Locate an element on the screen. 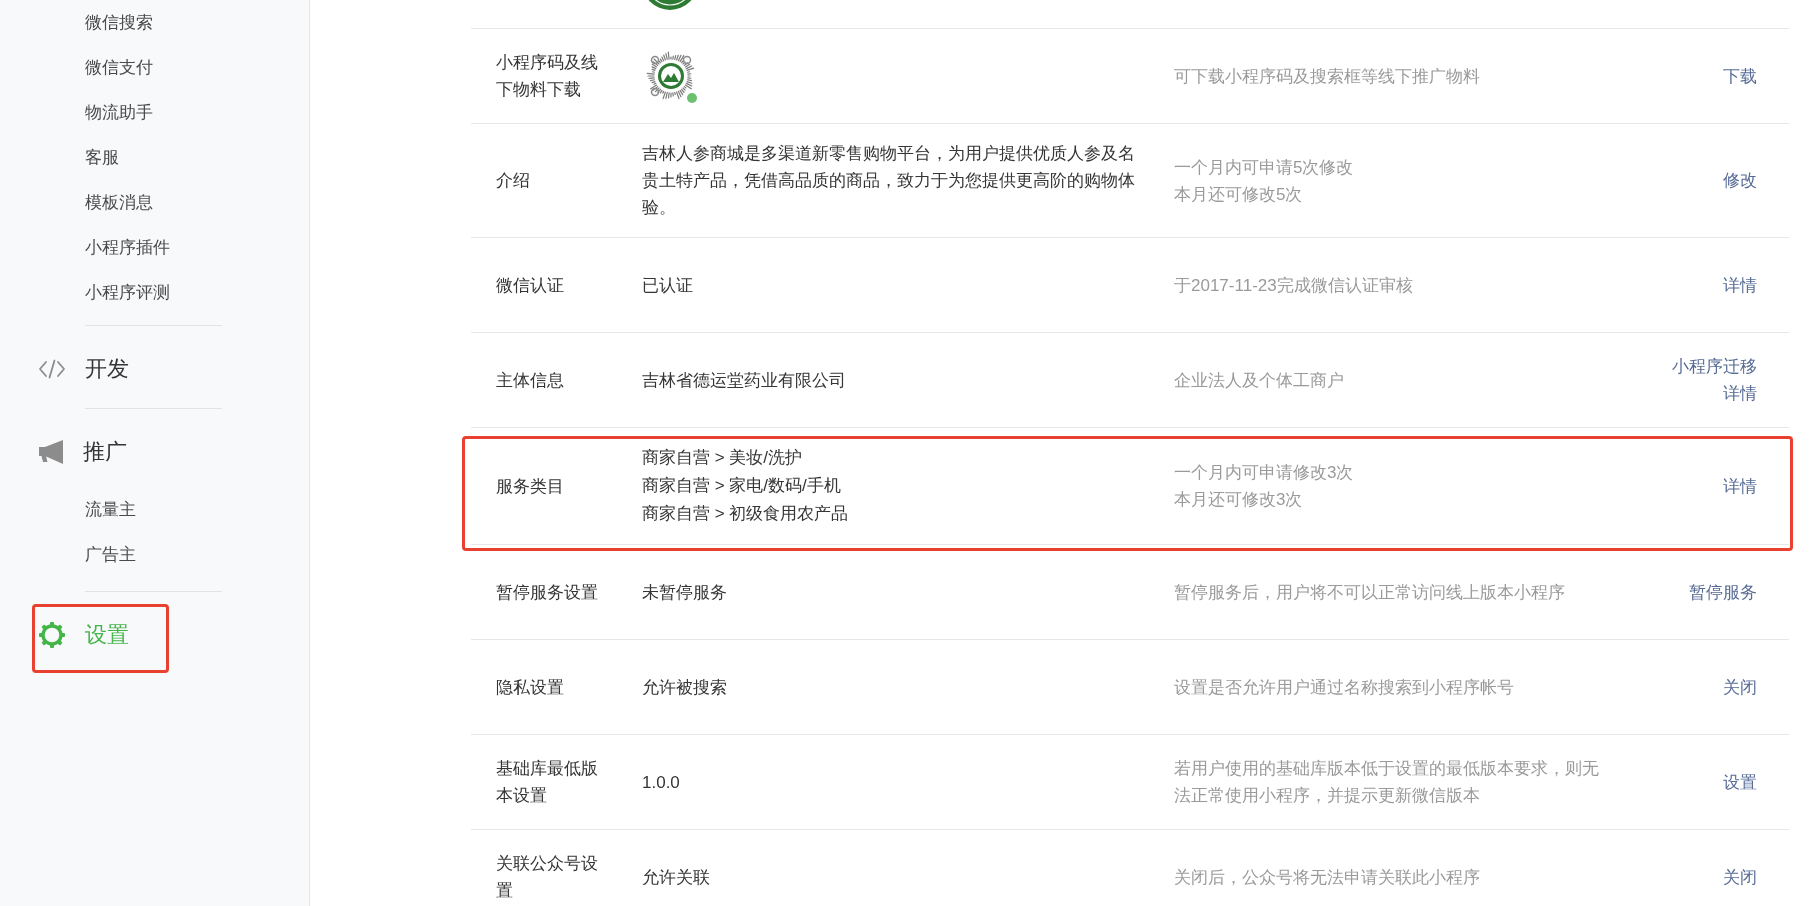 The height and width of the screenshot is (906, 1814). action-link: 暂停服务 is located at coordinates (1723, 592).